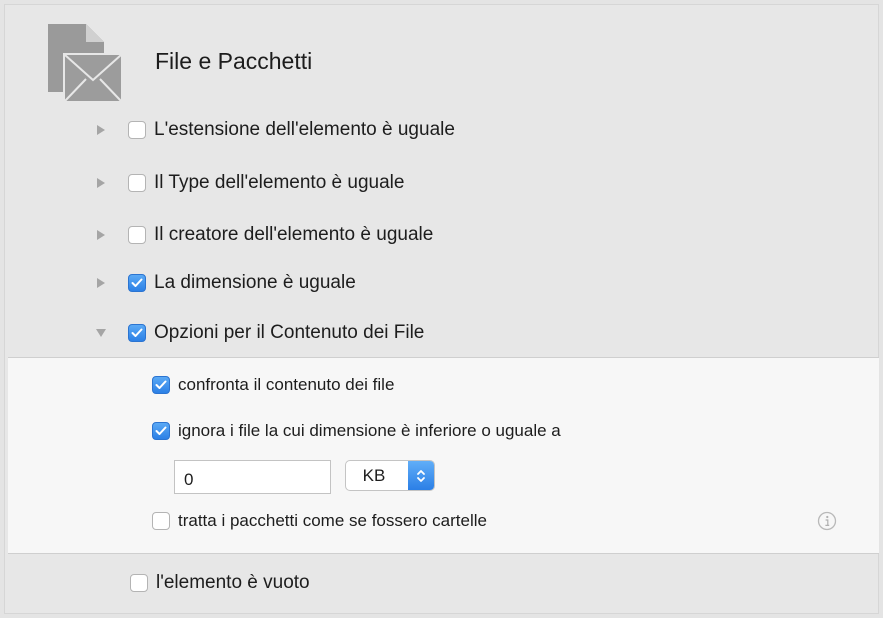  I want to click on compare-contents-checkbox, so click(161, 385).